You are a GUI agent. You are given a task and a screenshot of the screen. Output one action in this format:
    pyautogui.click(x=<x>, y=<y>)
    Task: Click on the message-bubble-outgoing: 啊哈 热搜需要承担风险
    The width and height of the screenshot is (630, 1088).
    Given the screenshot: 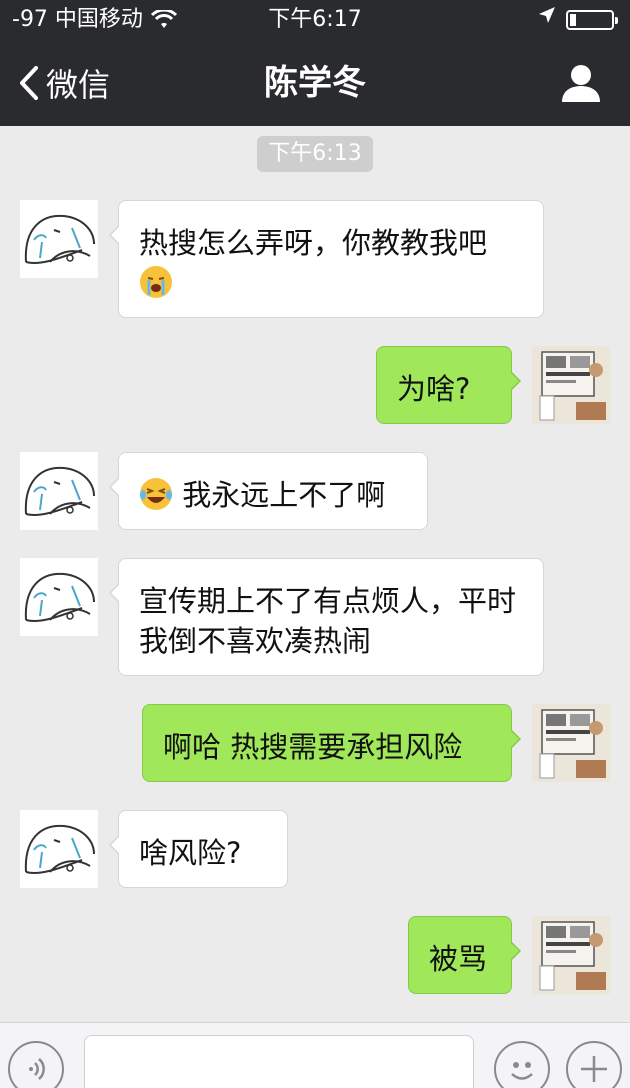 What is the action you would take?
    pyautogui.click(x=331, y=743)
    